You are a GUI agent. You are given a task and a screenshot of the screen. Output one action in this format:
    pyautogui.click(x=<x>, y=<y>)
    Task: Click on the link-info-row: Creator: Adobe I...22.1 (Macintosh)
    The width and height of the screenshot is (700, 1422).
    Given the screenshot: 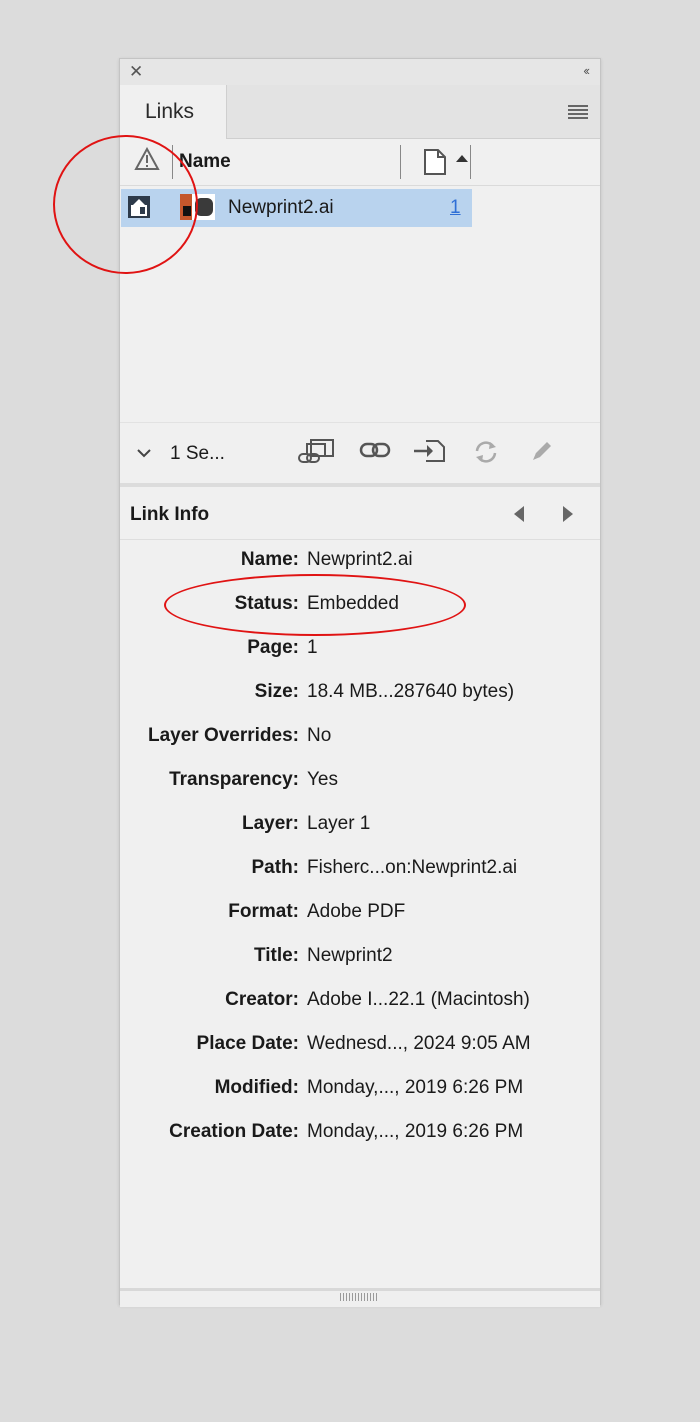 What is the action you would take?
    pyautogui.click(x=360, y=1004)
    